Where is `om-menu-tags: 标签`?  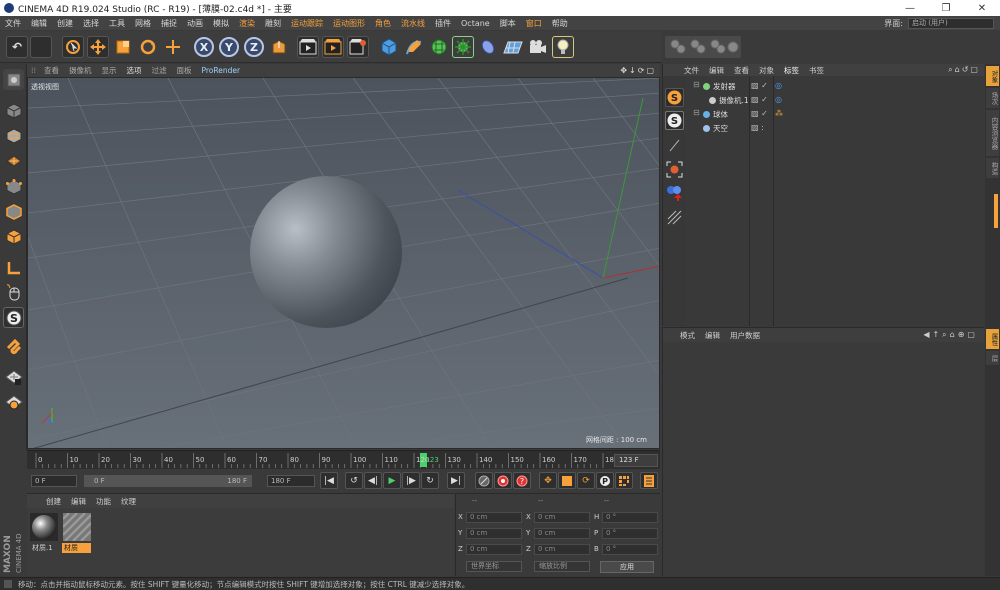
om-menu-tags: 标签 is located at coordinates (791, 70).